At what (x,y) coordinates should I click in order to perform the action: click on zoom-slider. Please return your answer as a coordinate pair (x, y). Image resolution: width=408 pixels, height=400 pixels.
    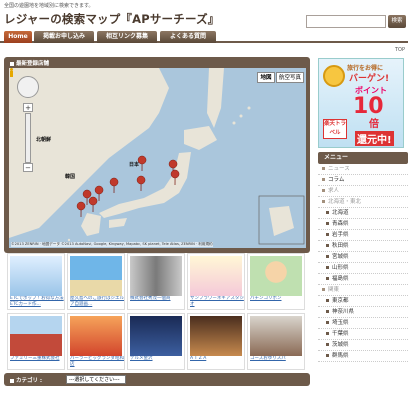
    Looking at the image, I should click on (28, 138).